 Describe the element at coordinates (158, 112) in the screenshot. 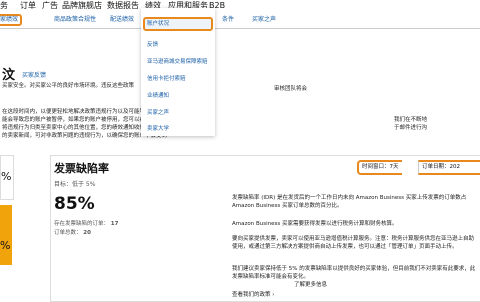

I see `menu-item-voice-of-customer: 买家之声` at that location.